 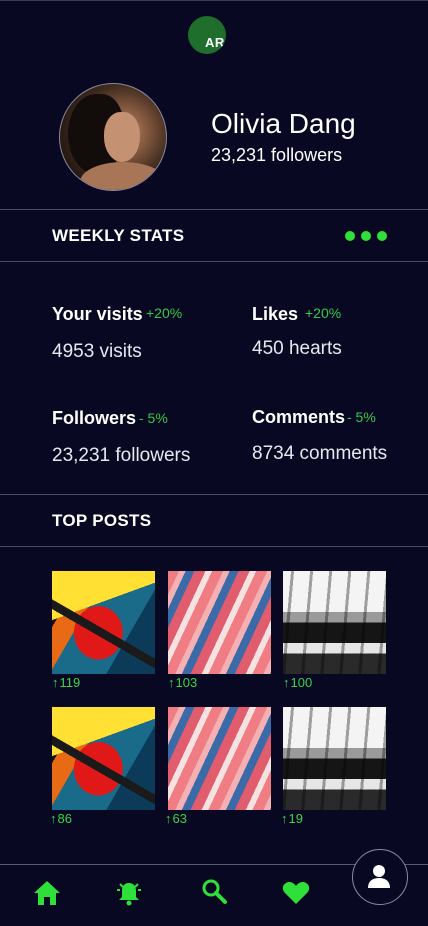 I want to click on stat-label-comments: Comments, so click(x=299, y=417).